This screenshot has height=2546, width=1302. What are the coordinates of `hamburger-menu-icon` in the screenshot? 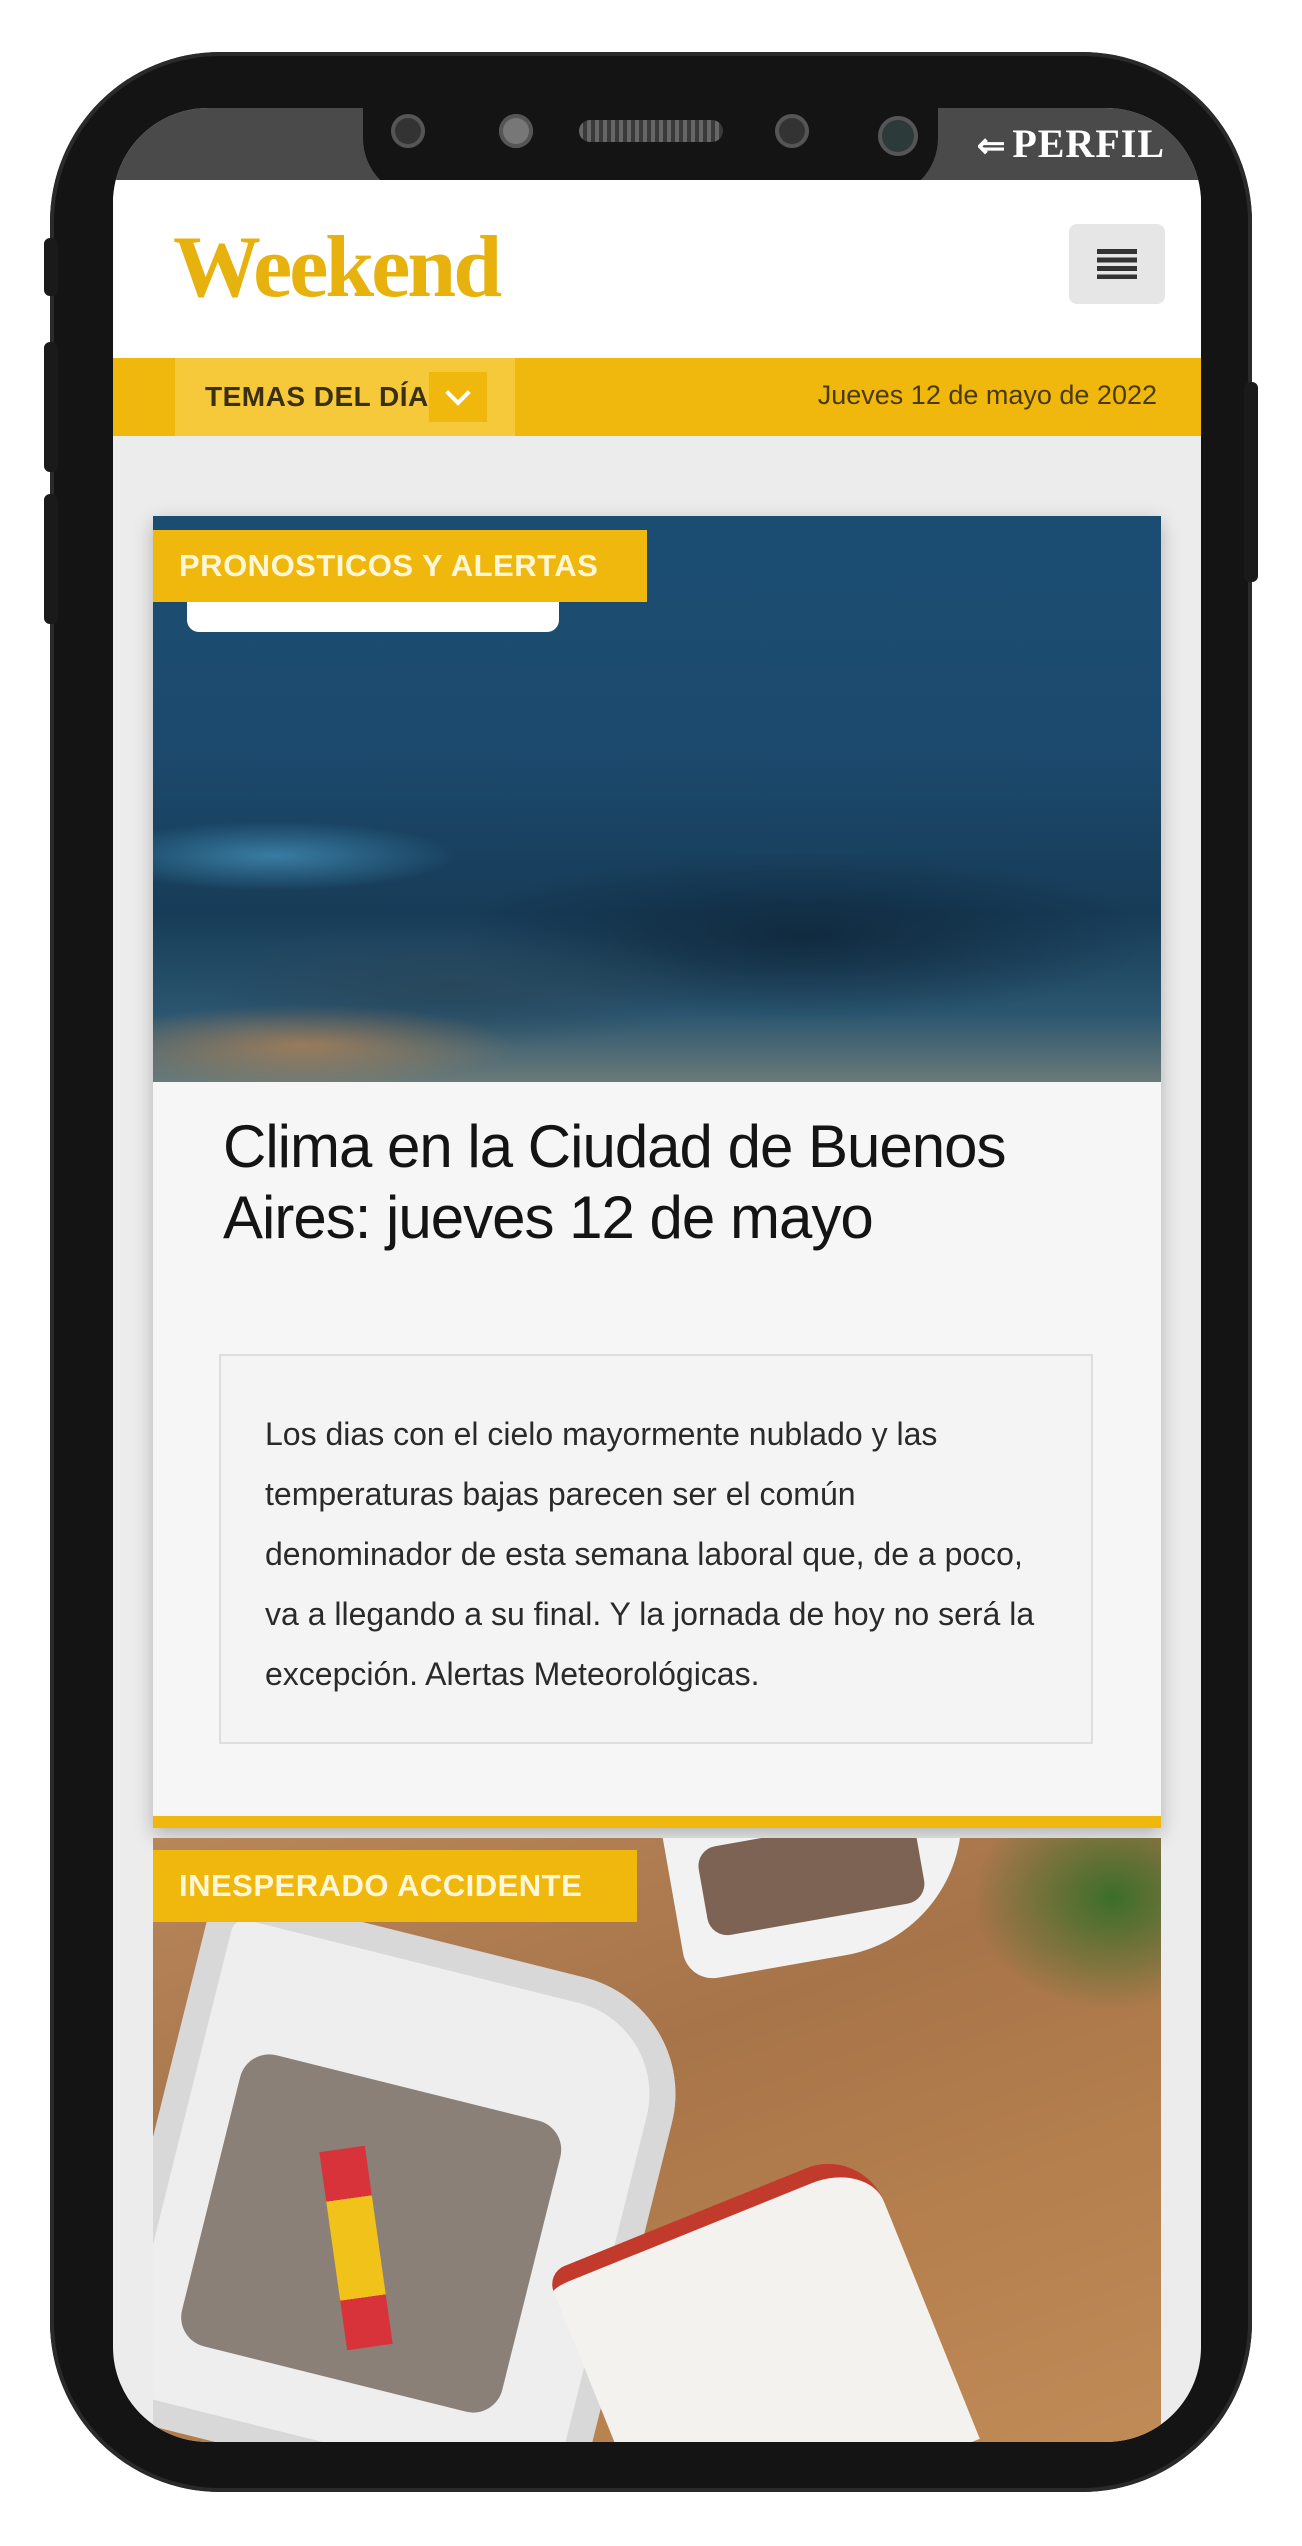 It's located at (1117, 264).